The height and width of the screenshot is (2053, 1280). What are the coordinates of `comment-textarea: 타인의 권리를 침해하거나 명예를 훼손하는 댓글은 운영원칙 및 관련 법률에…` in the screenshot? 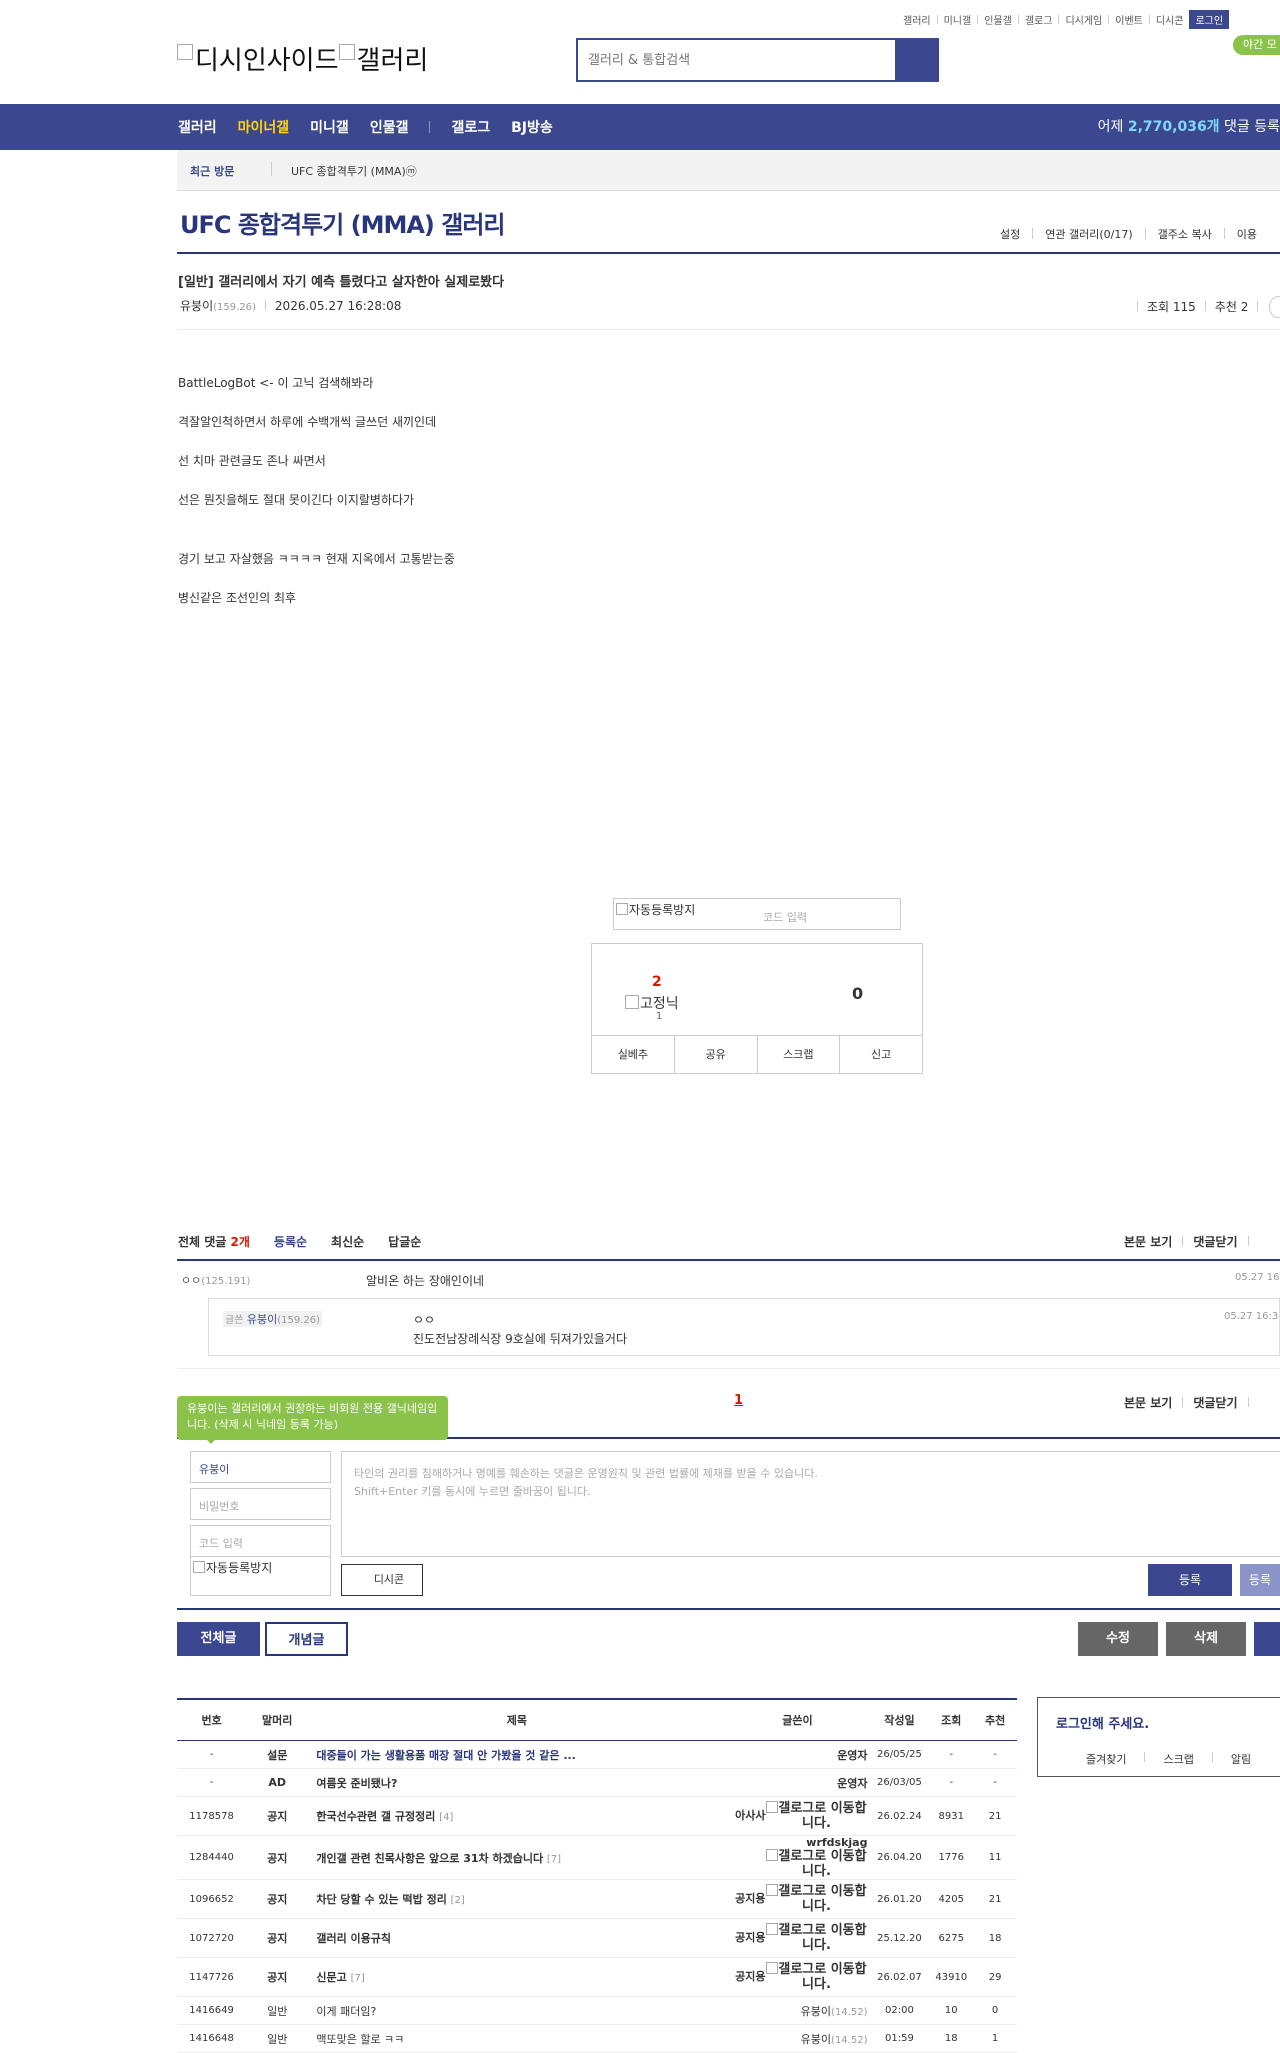 It's located at (810, 1504).